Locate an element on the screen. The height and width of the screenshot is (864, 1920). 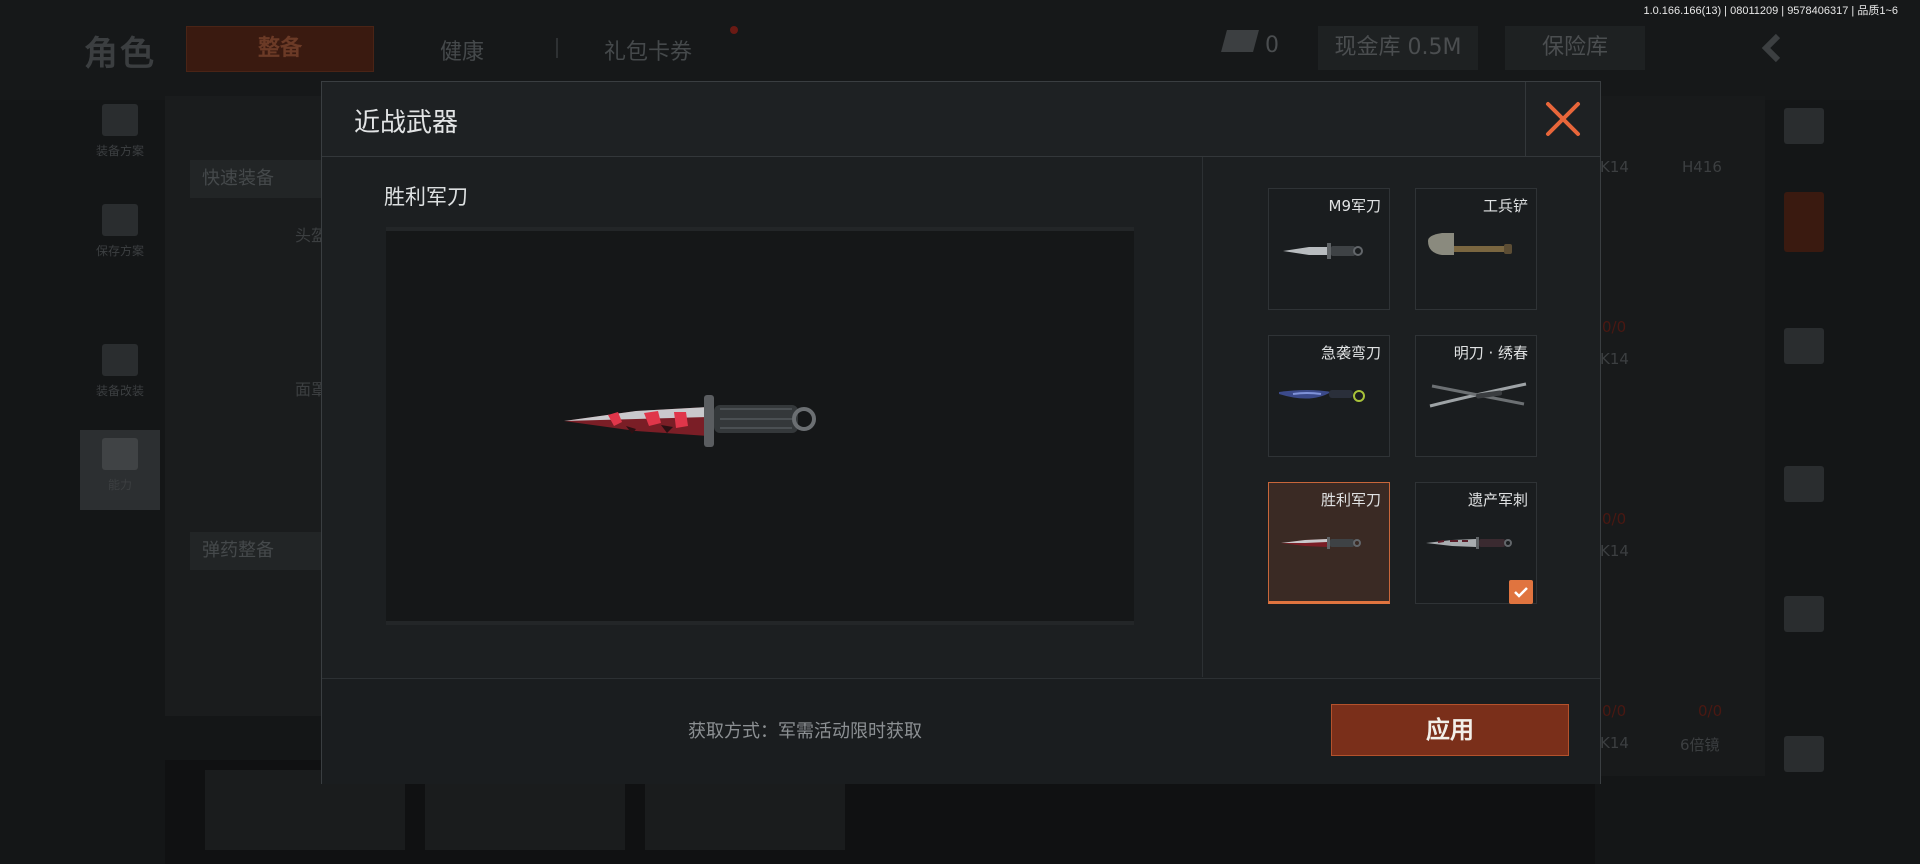
nav-loadout: 装备方案 is located at coordinates (120, 136).